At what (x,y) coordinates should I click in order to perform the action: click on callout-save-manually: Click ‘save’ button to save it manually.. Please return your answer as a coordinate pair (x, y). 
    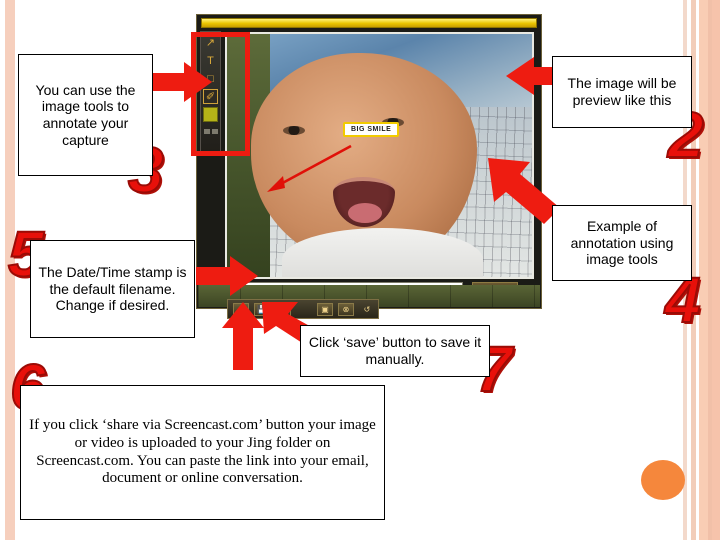
    Looking at the image, I should click on (395, 351).